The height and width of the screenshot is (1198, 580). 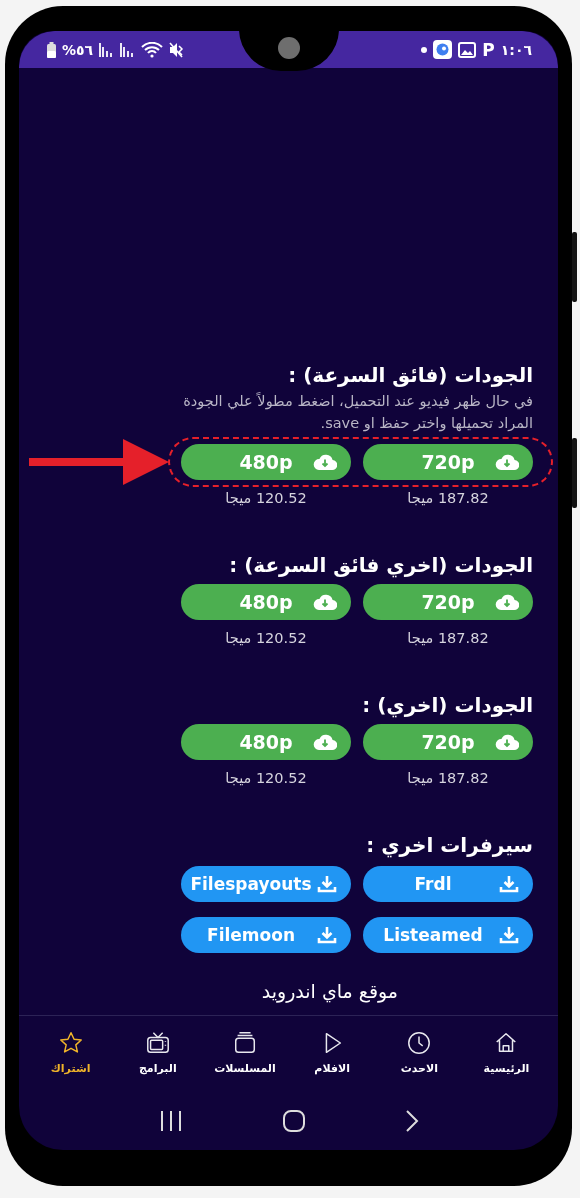 What do you see at coordinates (78, 49) in the screenshot?
I see `battery-percent: %٥٦` at bounding box center [78, 49].